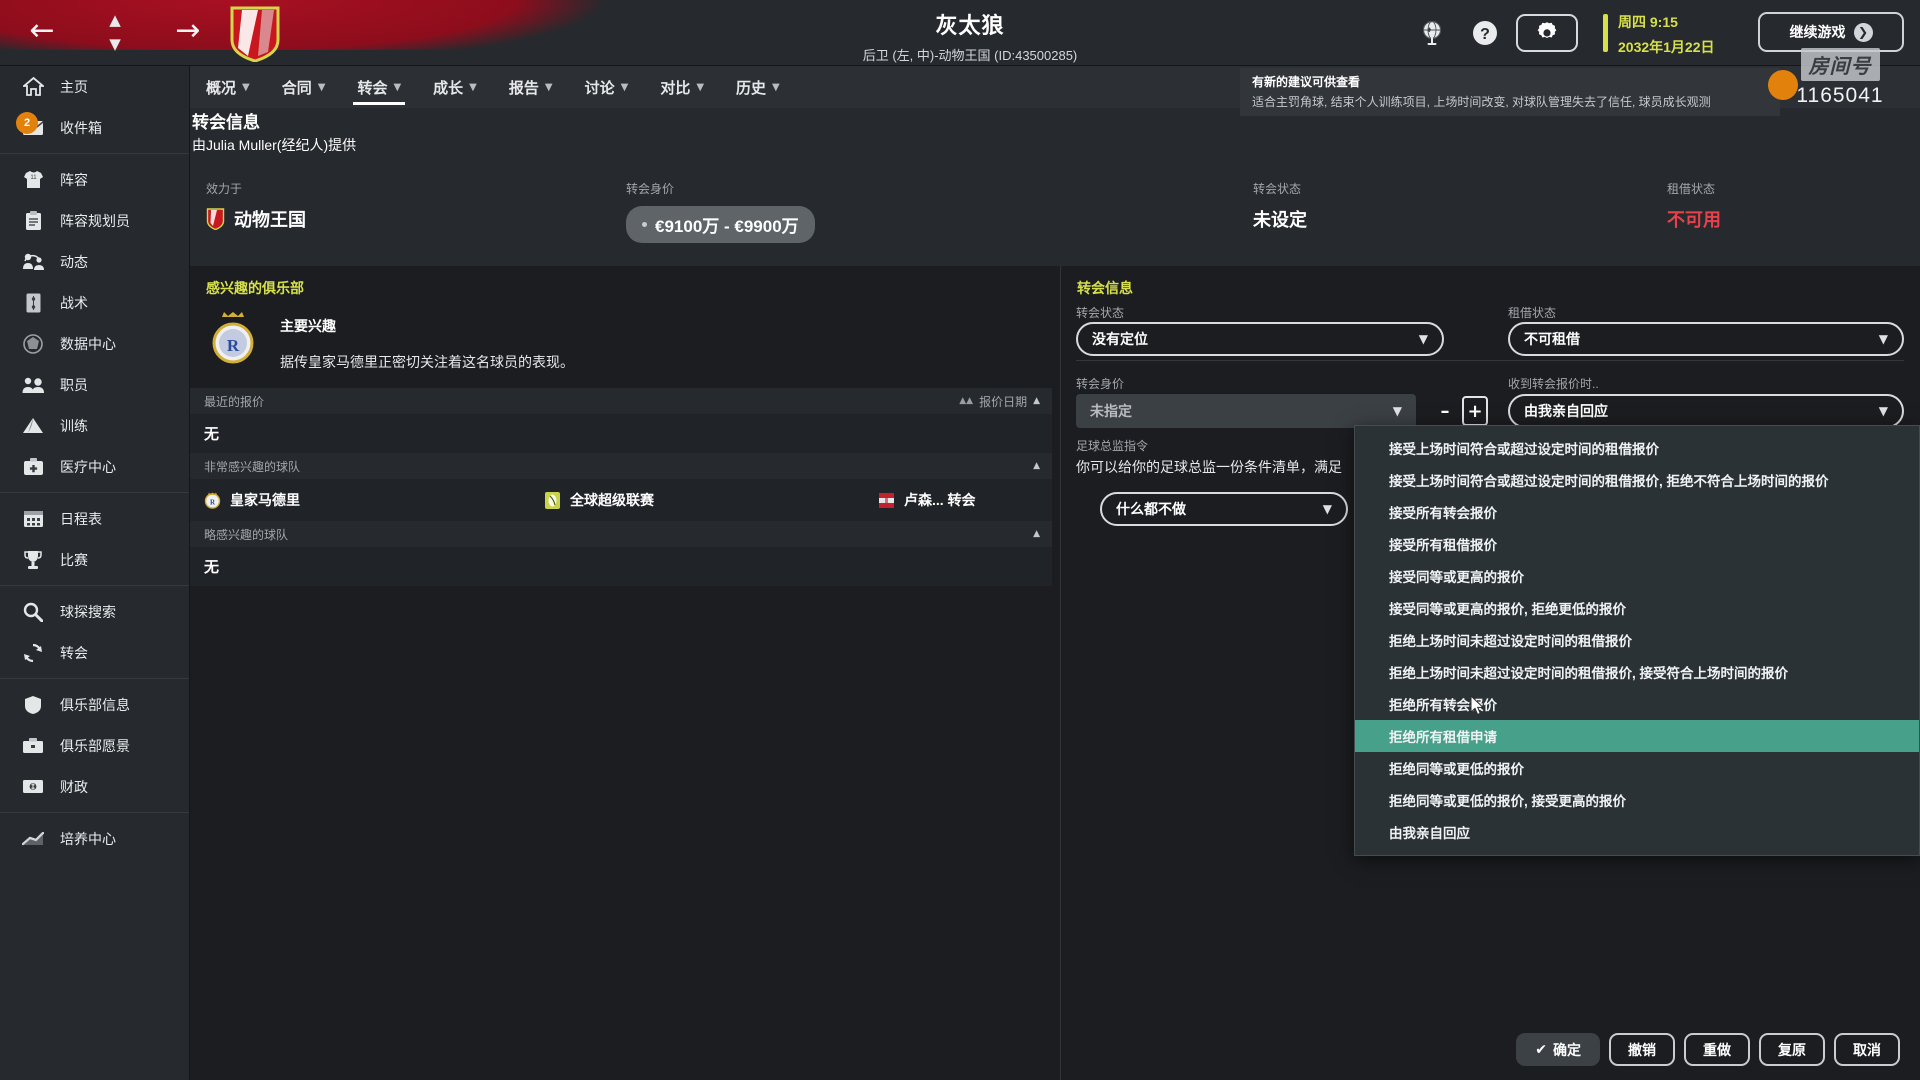 This screenshot has height=1080, width=1920. What do you see at coordinates (966, 401) in the screenshot?
I see `sort-carets-icon: ▲▲` at bounding box center [966, 401].